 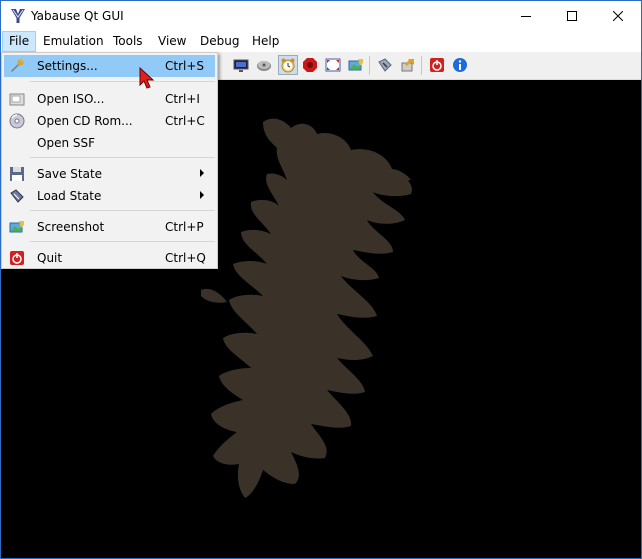 I want to click on wrench-icon, so click(x=17, y=65).